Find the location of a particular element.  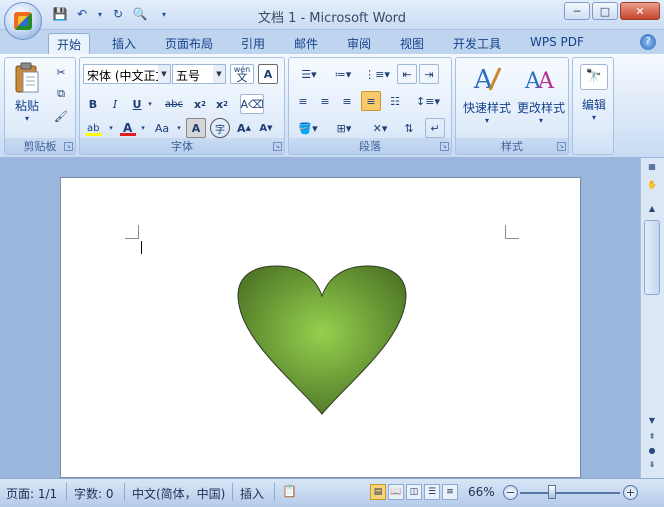

tab-references: 引用 is located at coordinates (253, 43).